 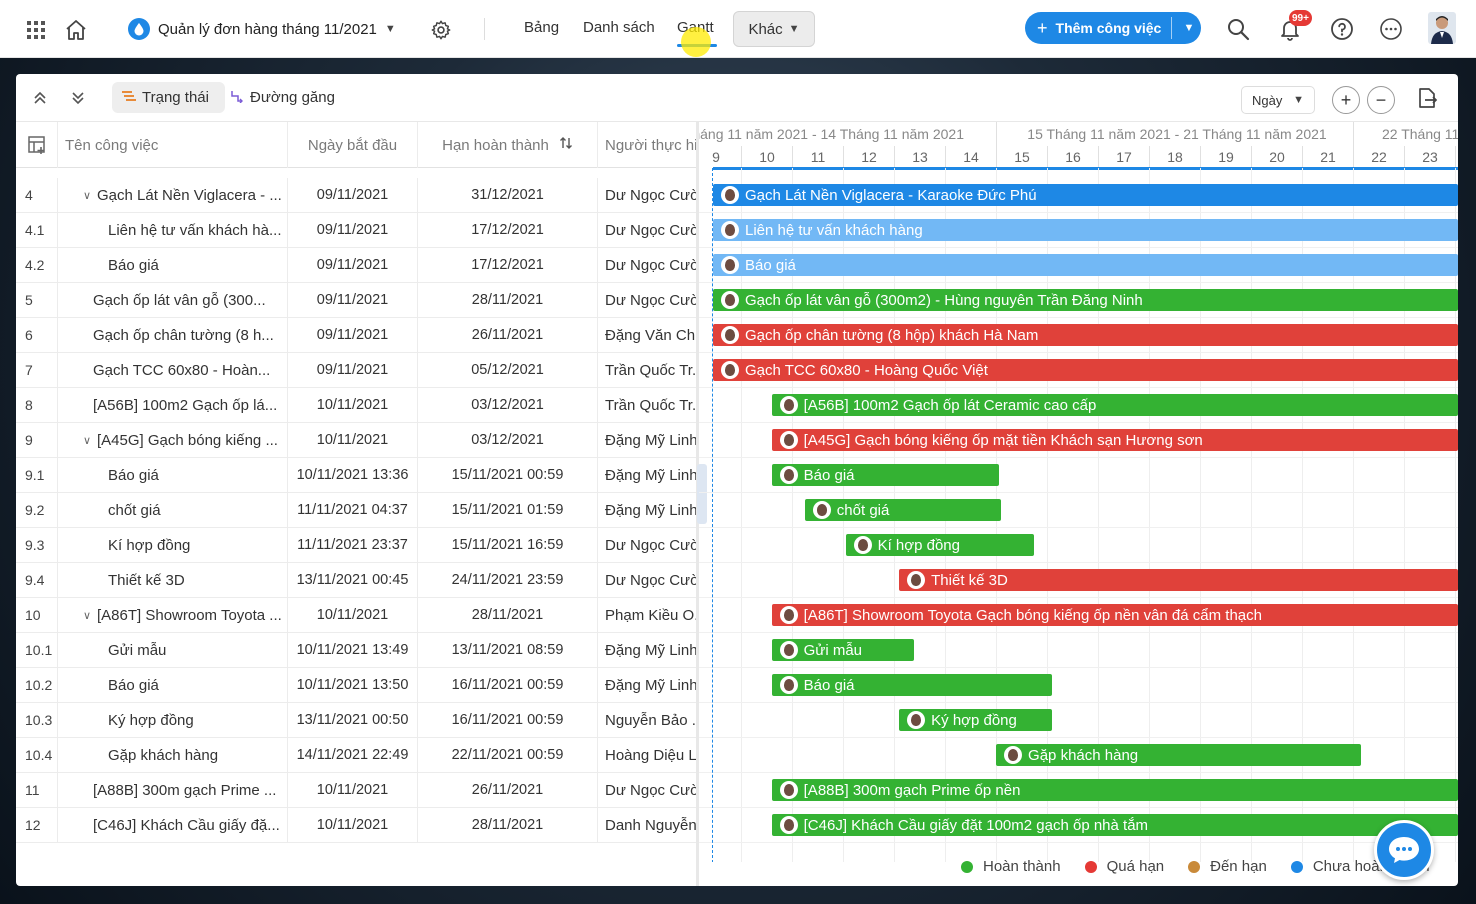 I want to click on critical-path-chip: Đường găng, so click(x=282, y=97).